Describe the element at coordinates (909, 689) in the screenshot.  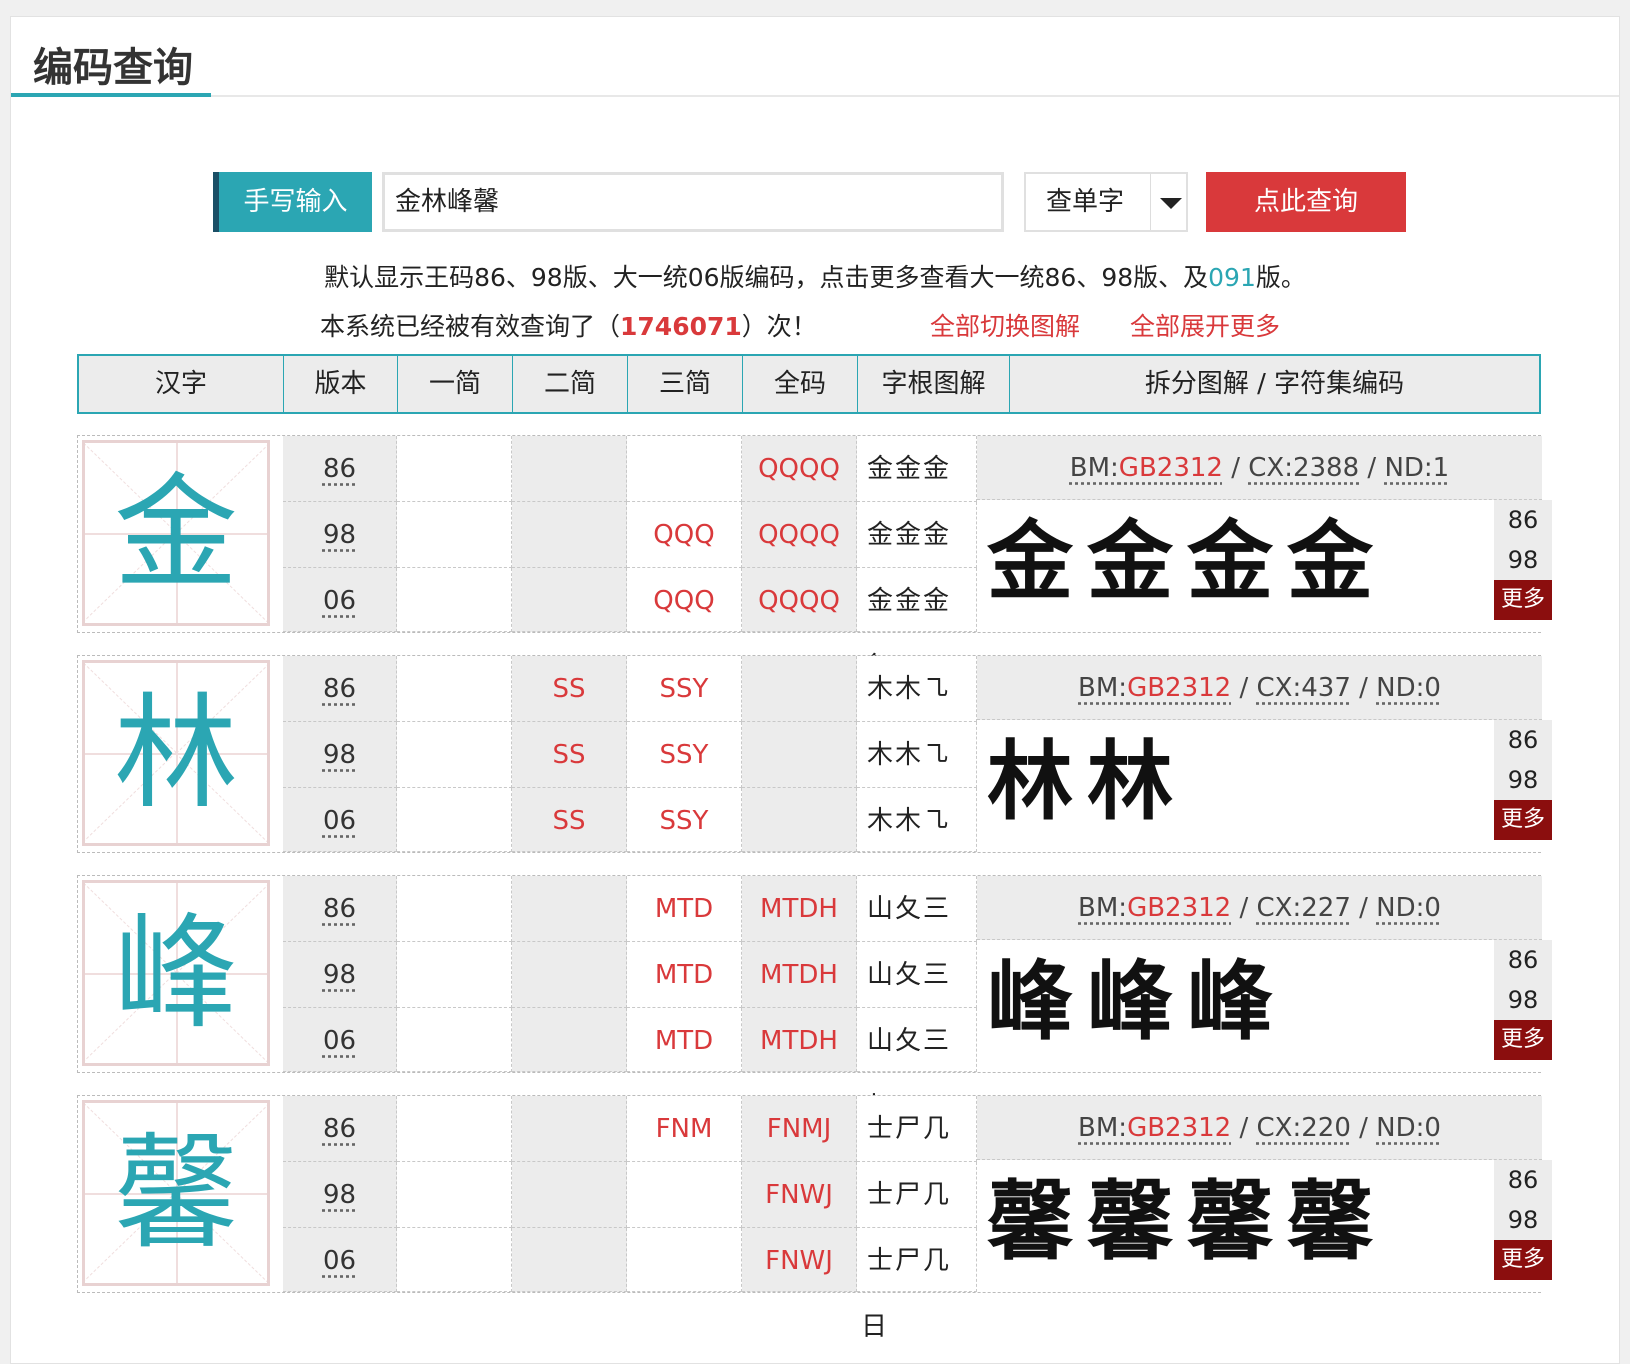
I see `root-glyphs: 木木㇈` at that location.